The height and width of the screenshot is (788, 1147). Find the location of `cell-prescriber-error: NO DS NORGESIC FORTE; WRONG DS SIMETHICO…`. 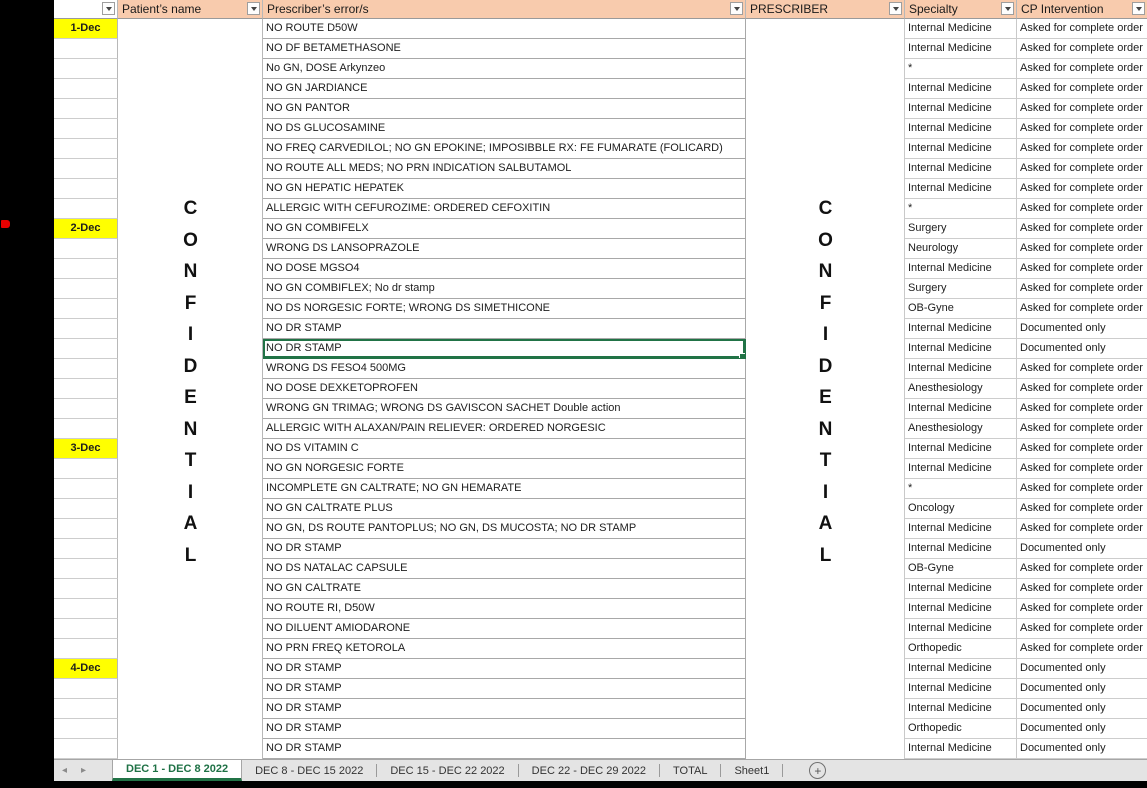

cell-prescriber-error: NO DS NORGESIC FORTE; WRONG DS SIMETHICO… is located at coordinates (504, 309).